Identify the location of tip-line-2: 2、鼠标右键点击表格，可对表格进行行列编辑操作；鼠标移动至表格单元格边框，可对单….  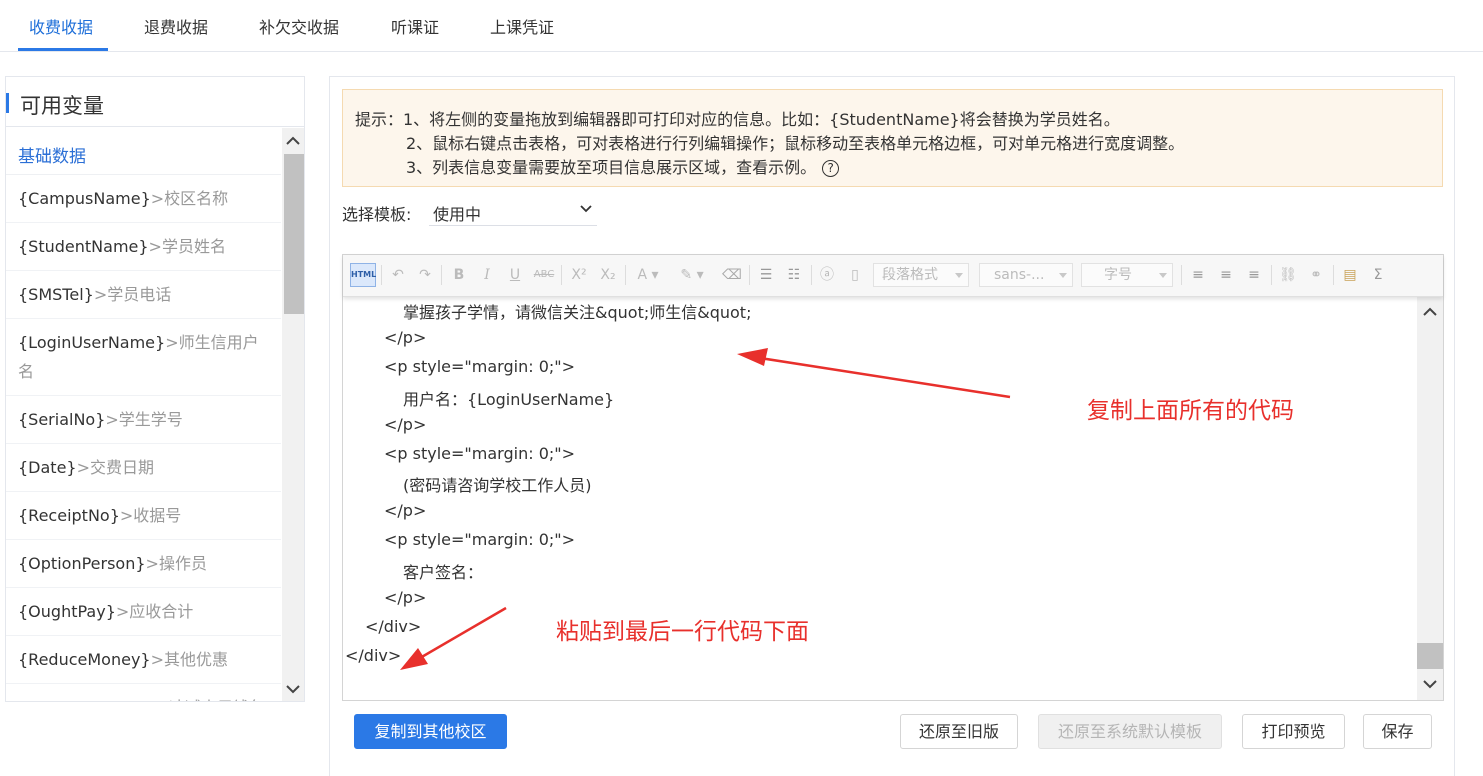
(795, 143).